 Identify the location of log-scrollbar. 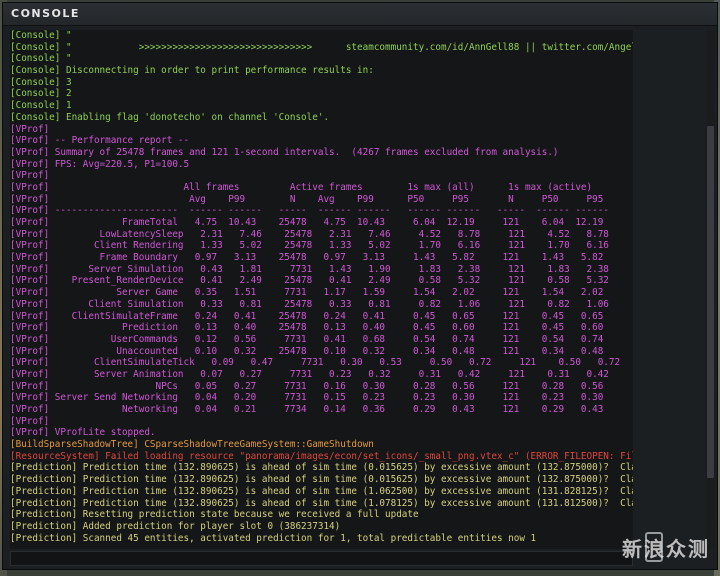
(710, 289).